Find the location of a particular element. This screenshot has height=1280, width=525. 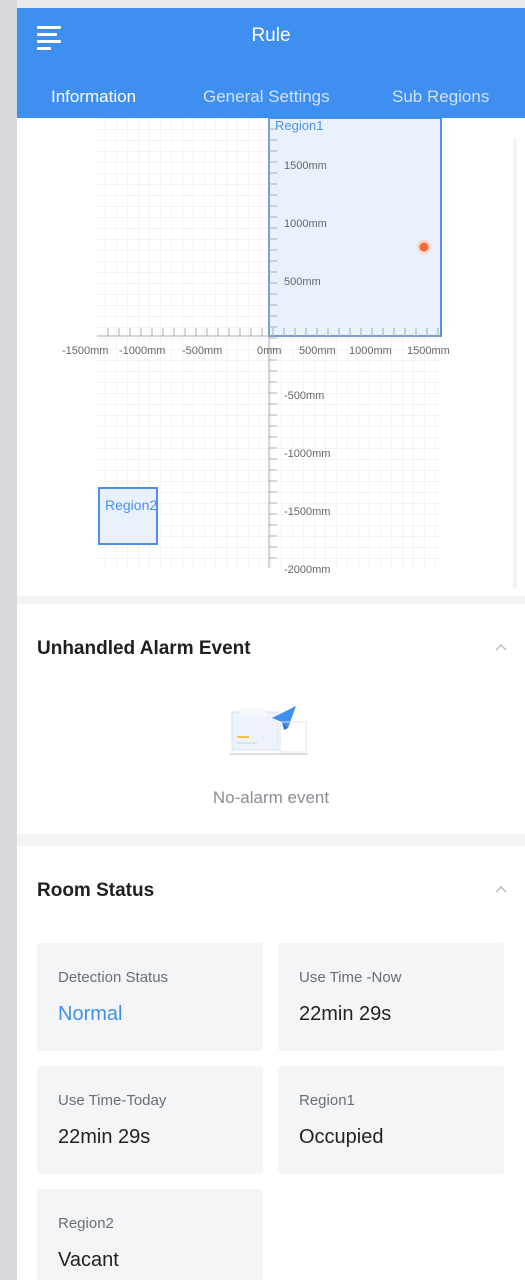

y-tick-label: -1500mm is located at coordinates (307, 512).